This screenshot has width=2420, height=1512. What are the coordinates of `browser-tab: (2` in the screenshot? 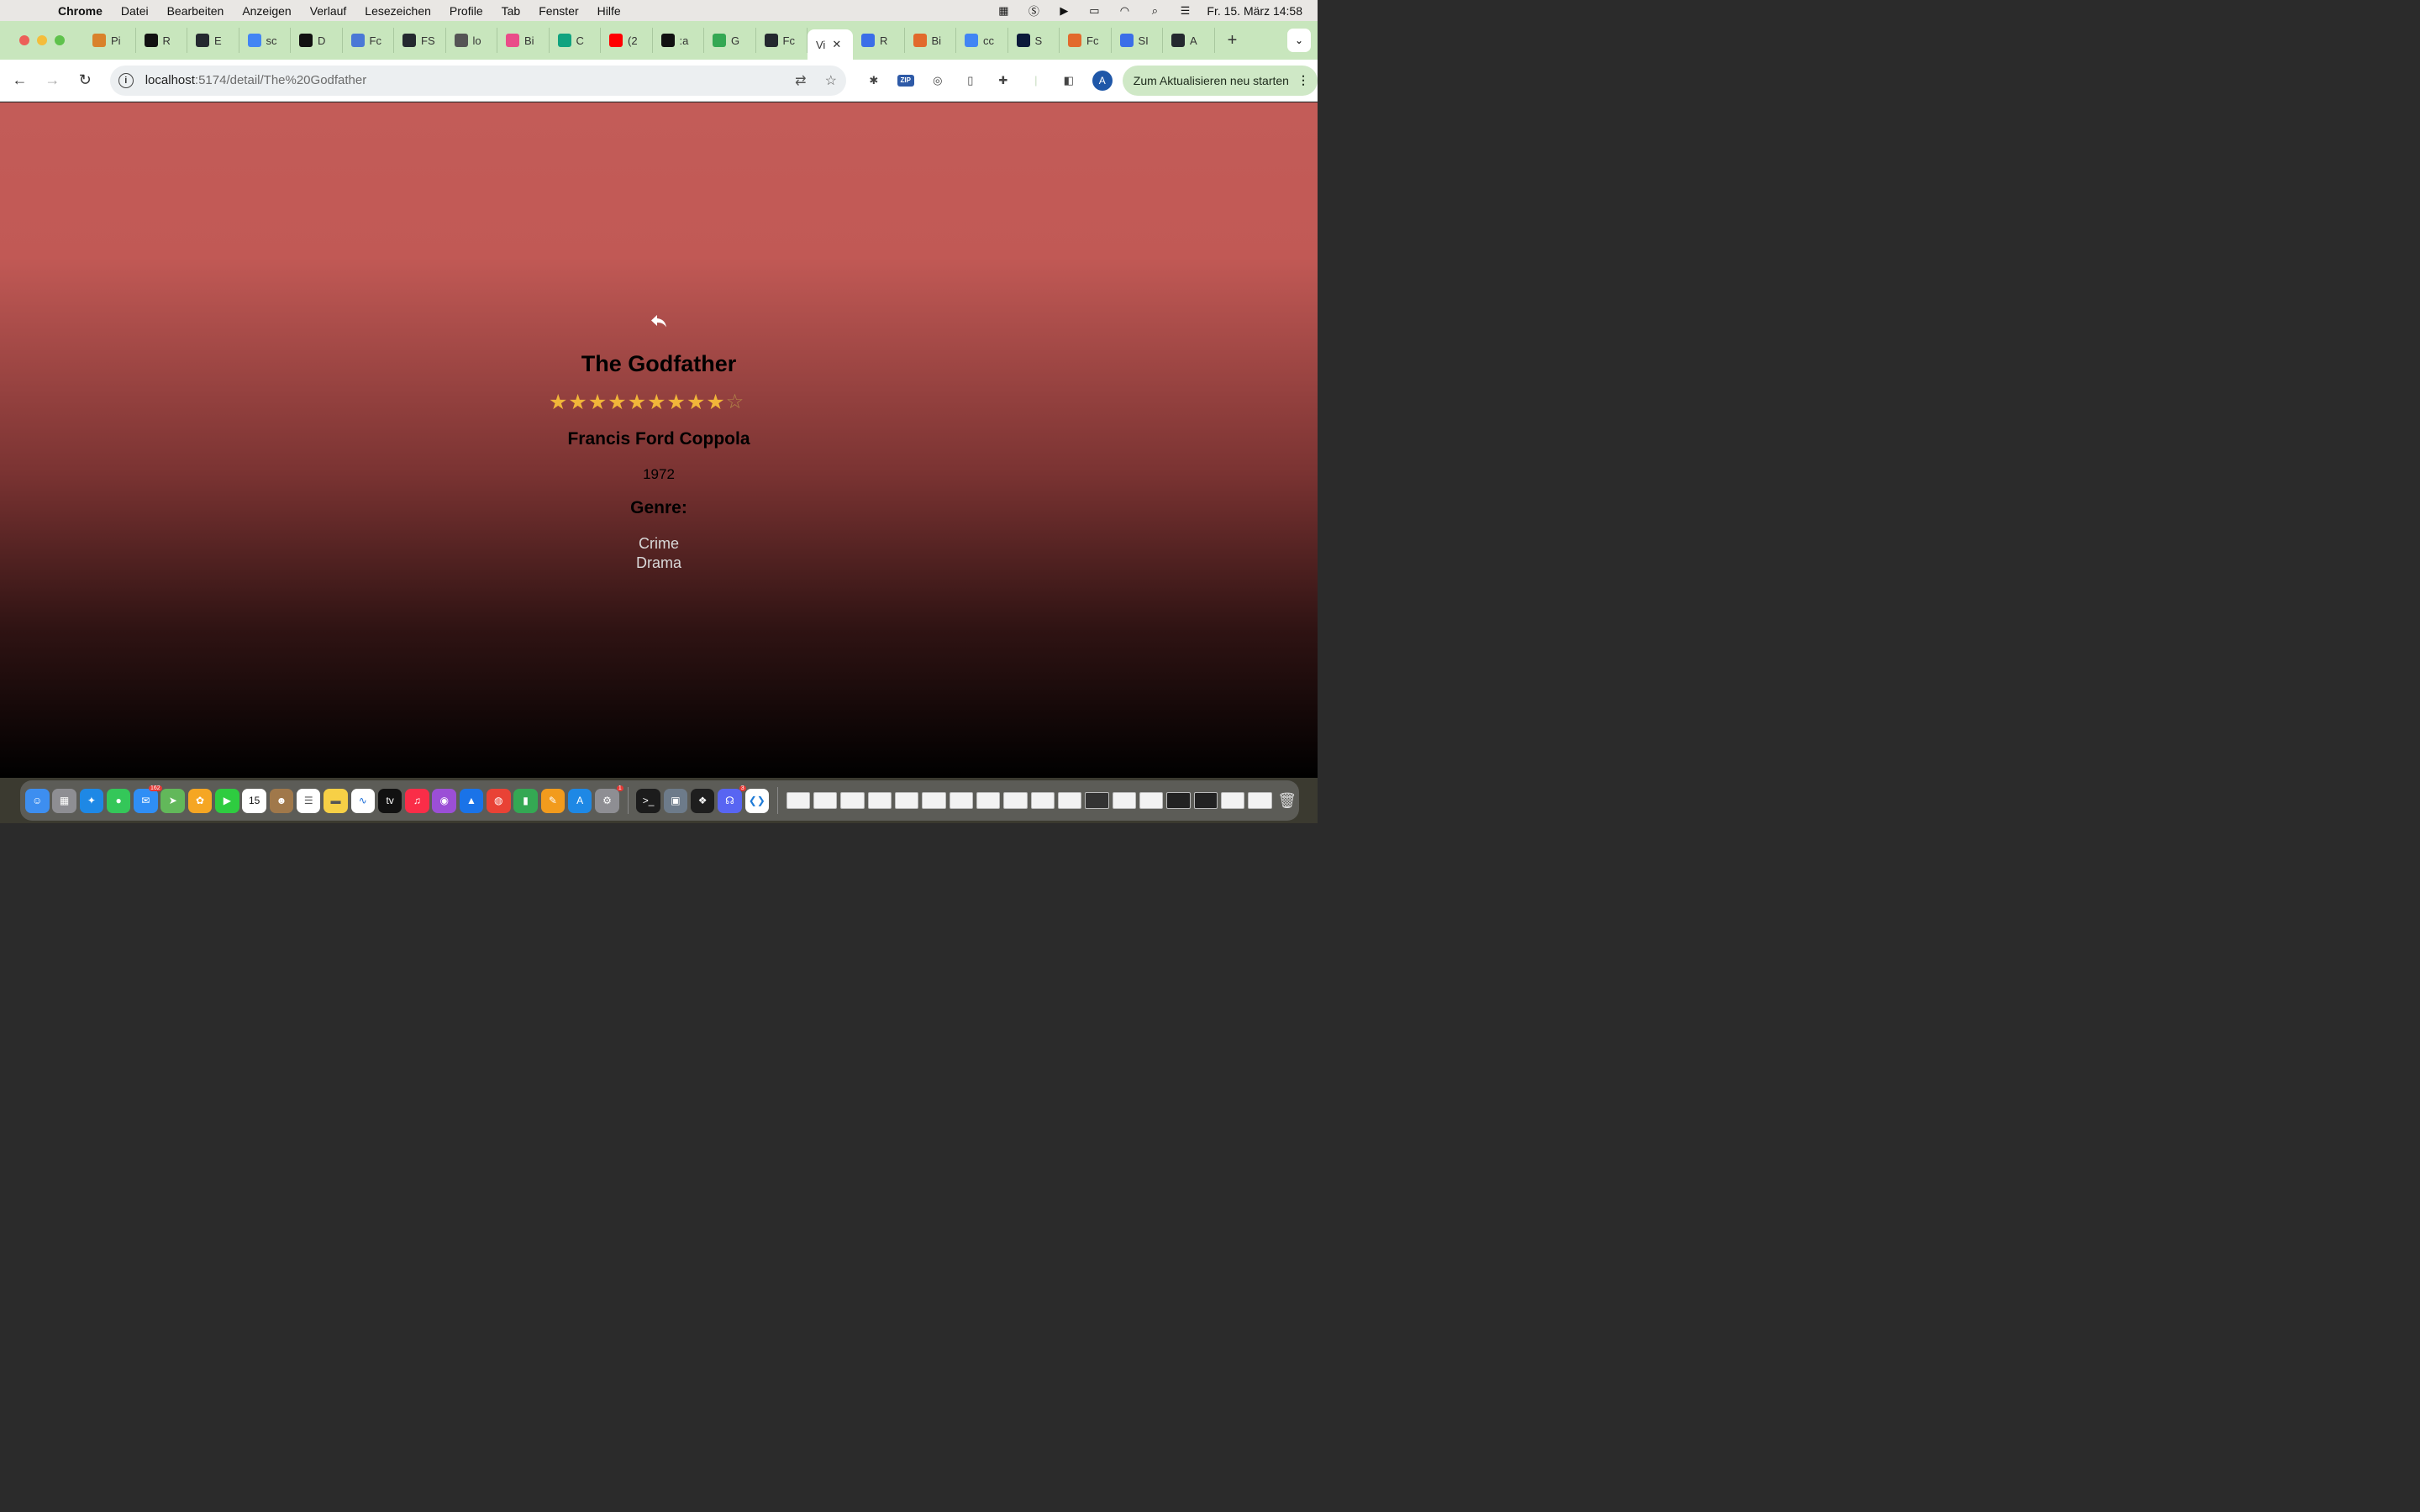 It's located at (627, 40).